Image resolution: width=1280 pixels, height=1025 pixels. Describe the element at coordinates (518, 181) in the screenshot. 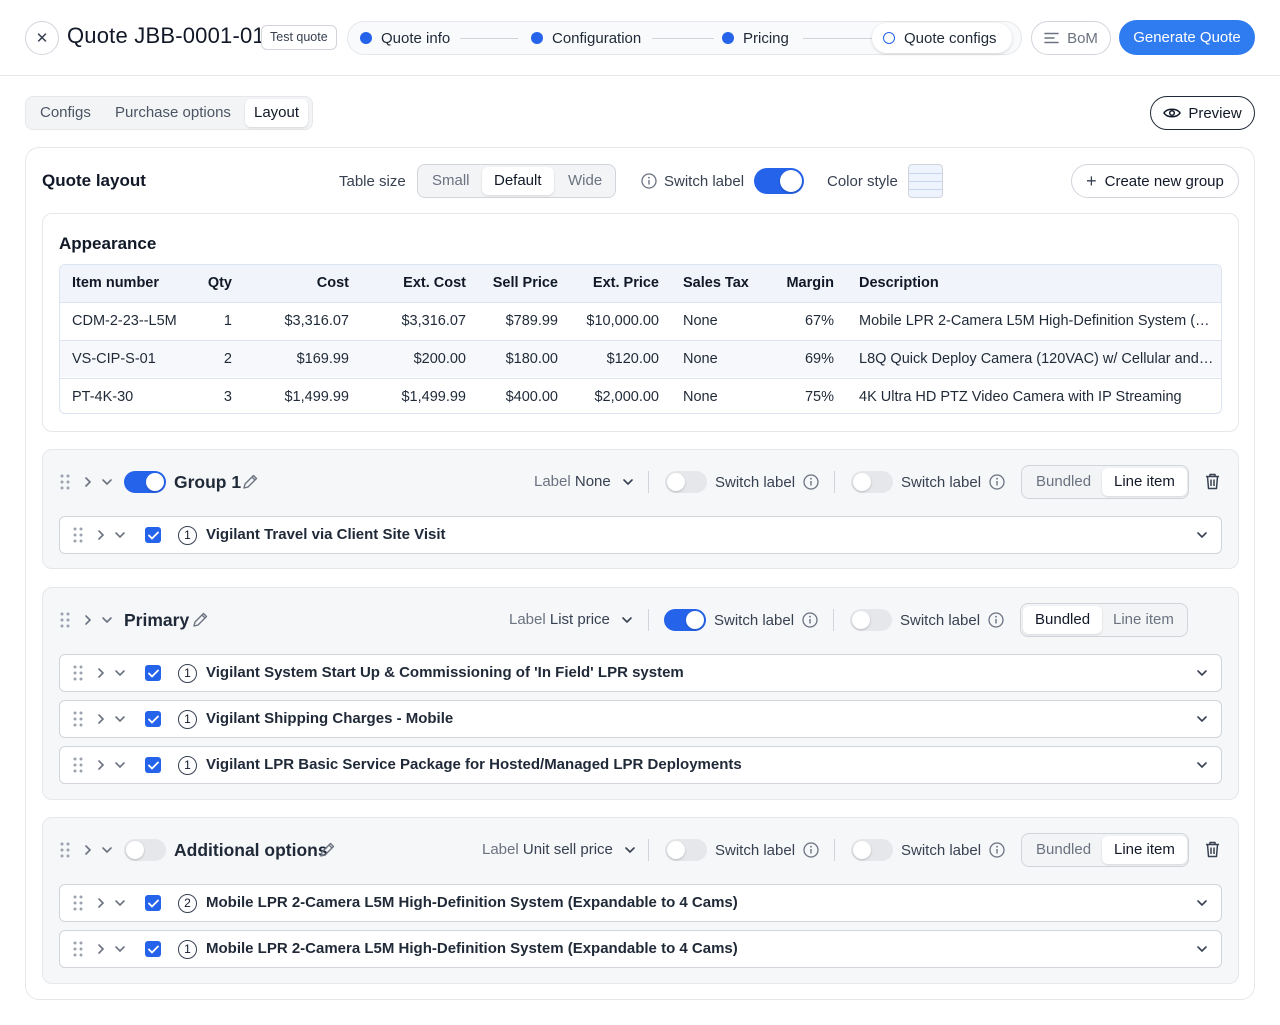

I see `table-size-default: Default` at that location.